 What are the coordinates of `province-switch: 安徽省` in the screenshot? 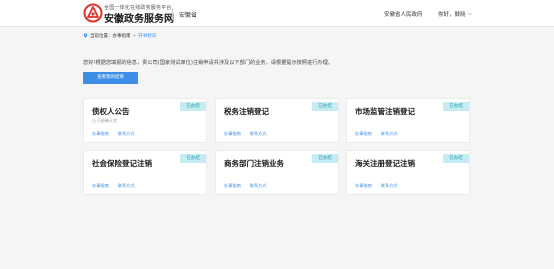 It's located at (188, 14).